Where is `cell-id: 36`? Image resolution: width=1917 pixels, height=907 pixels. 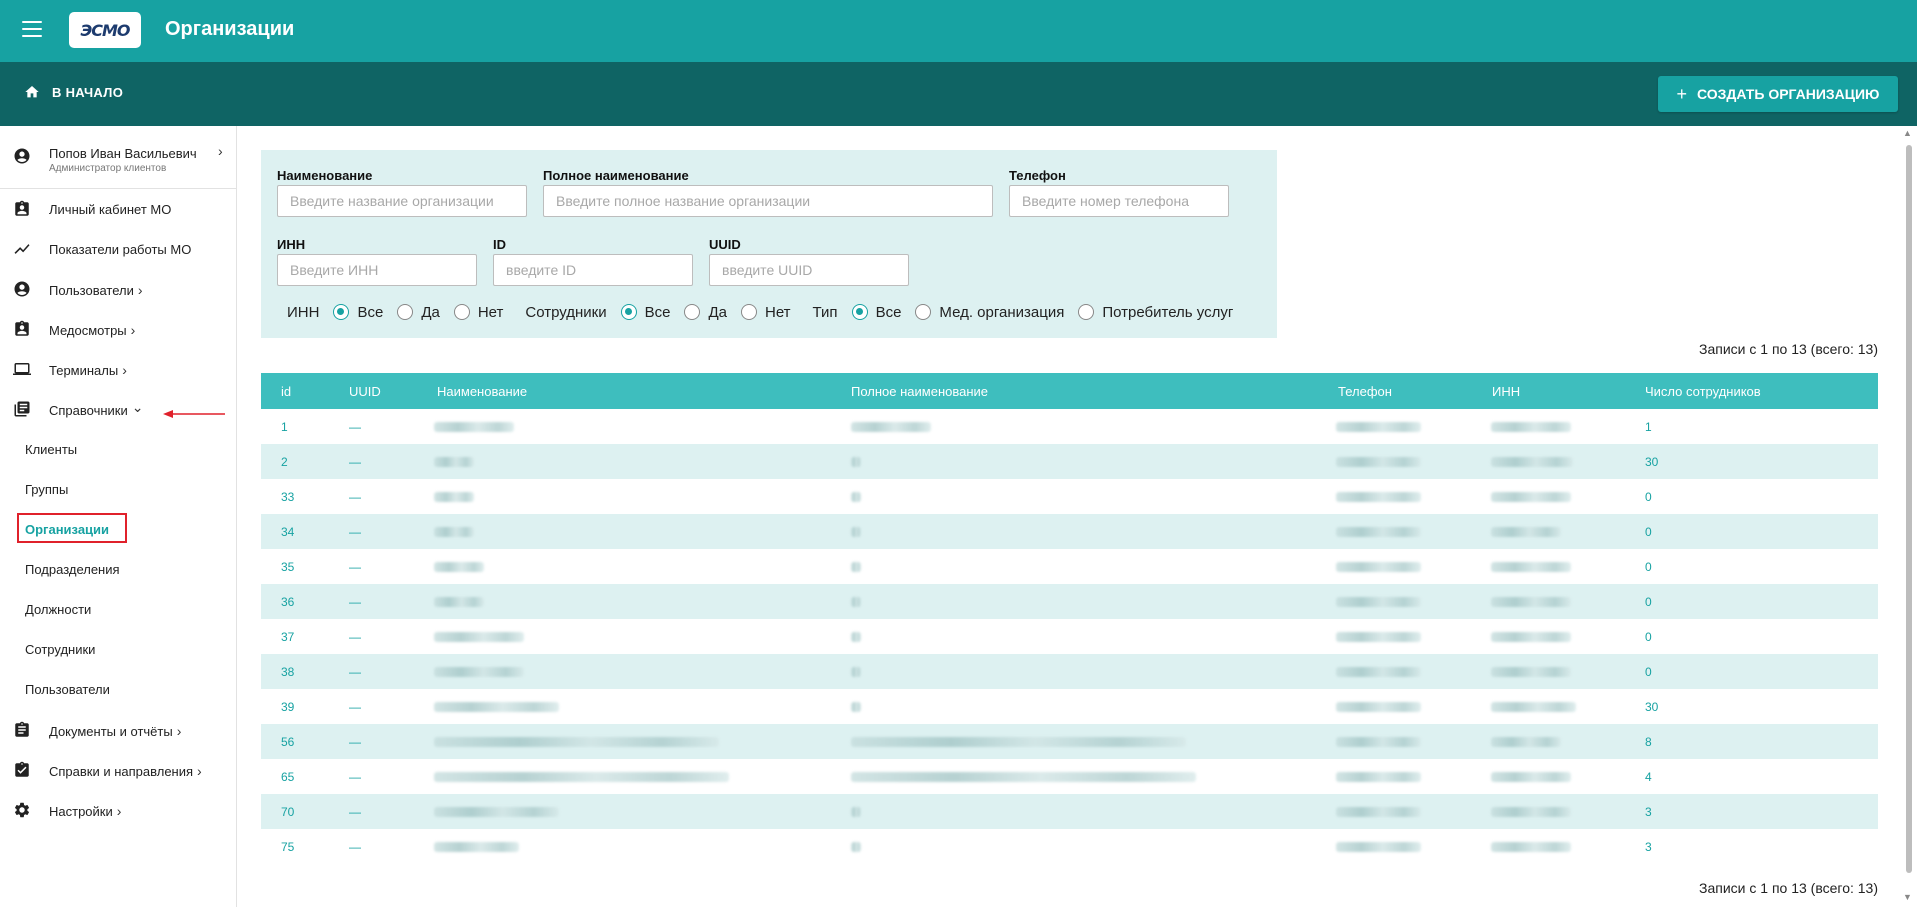
cell-id: 36 is located at coordinates (287, 602).